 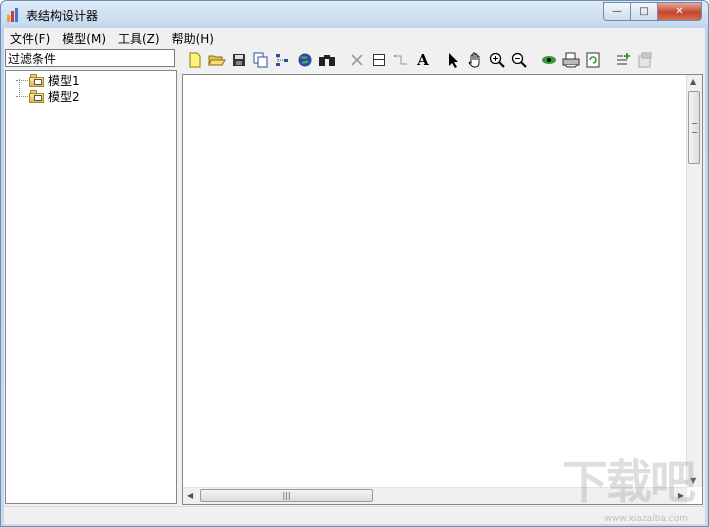 I want to click on horizontal-scroll-thumb: |||, so click(x=286, y=495).